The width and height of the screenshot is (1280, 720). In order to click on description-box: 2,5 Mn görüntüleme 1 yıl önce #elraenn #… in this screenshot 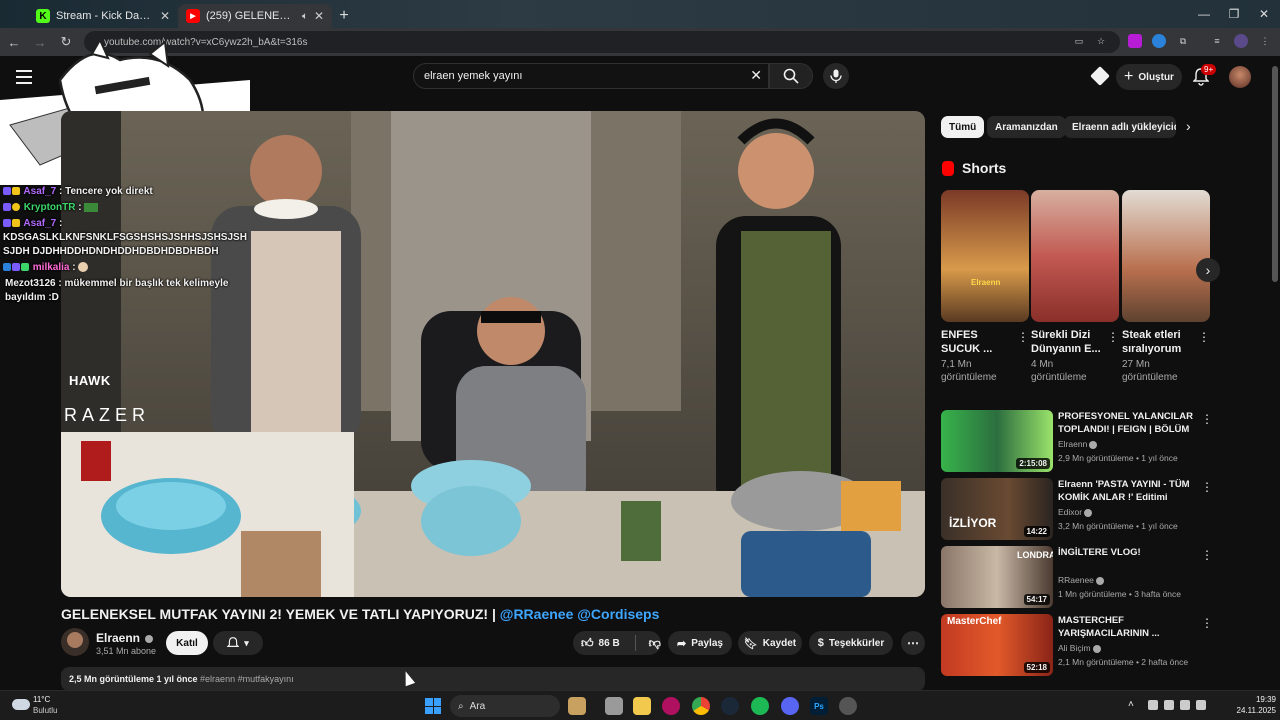, I will do `click(493, 679)`.